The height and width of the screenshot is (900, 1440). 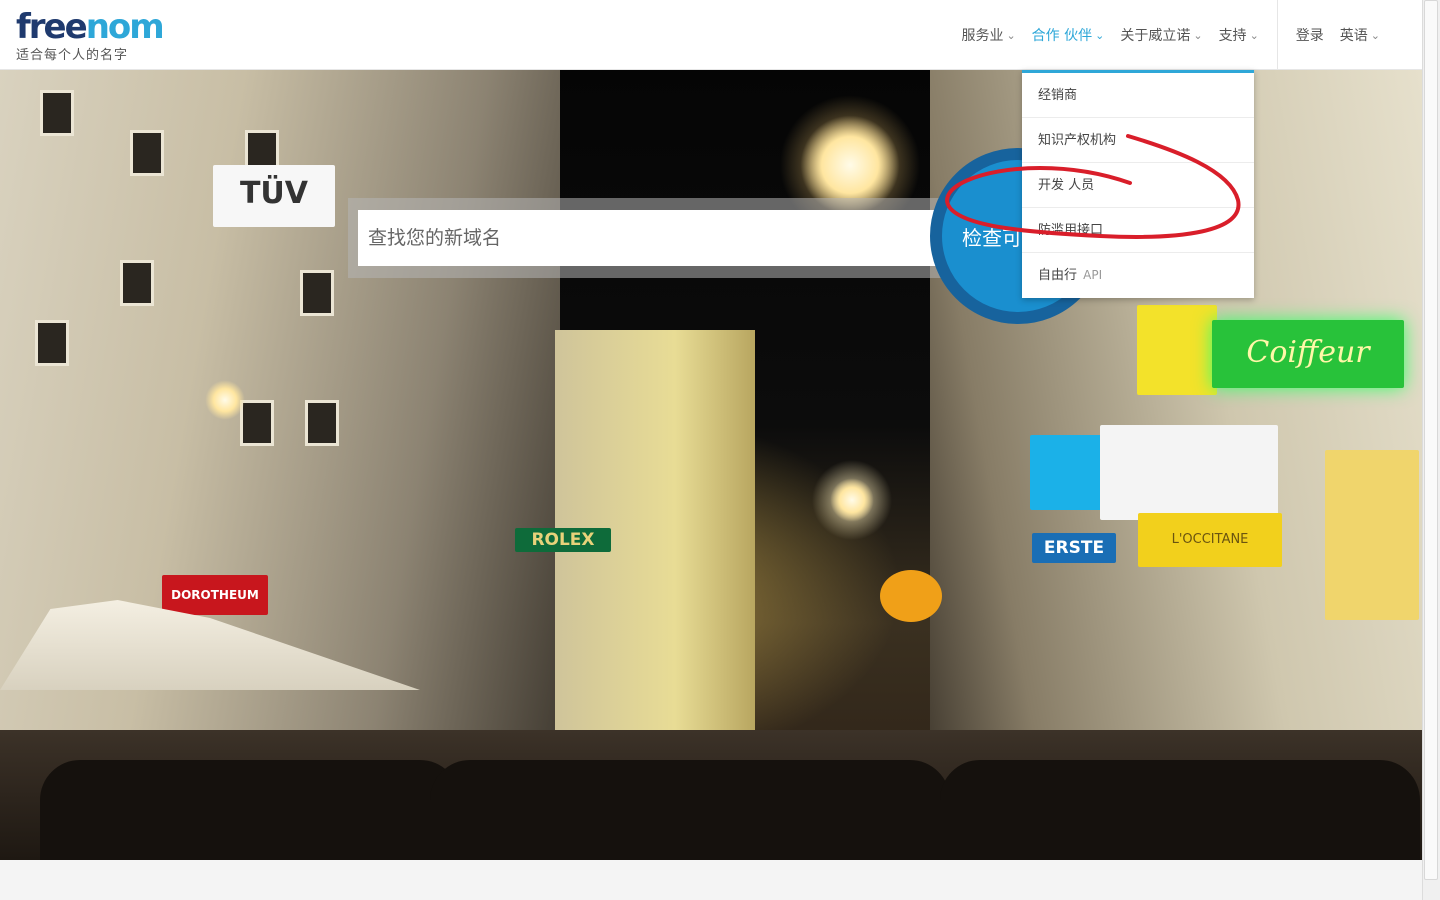 What do you see at coordinates (1138, 275) in the screenshot?
I see `menu-item-freedom-api: 自由行 API` at bounding box center [1138, 275].